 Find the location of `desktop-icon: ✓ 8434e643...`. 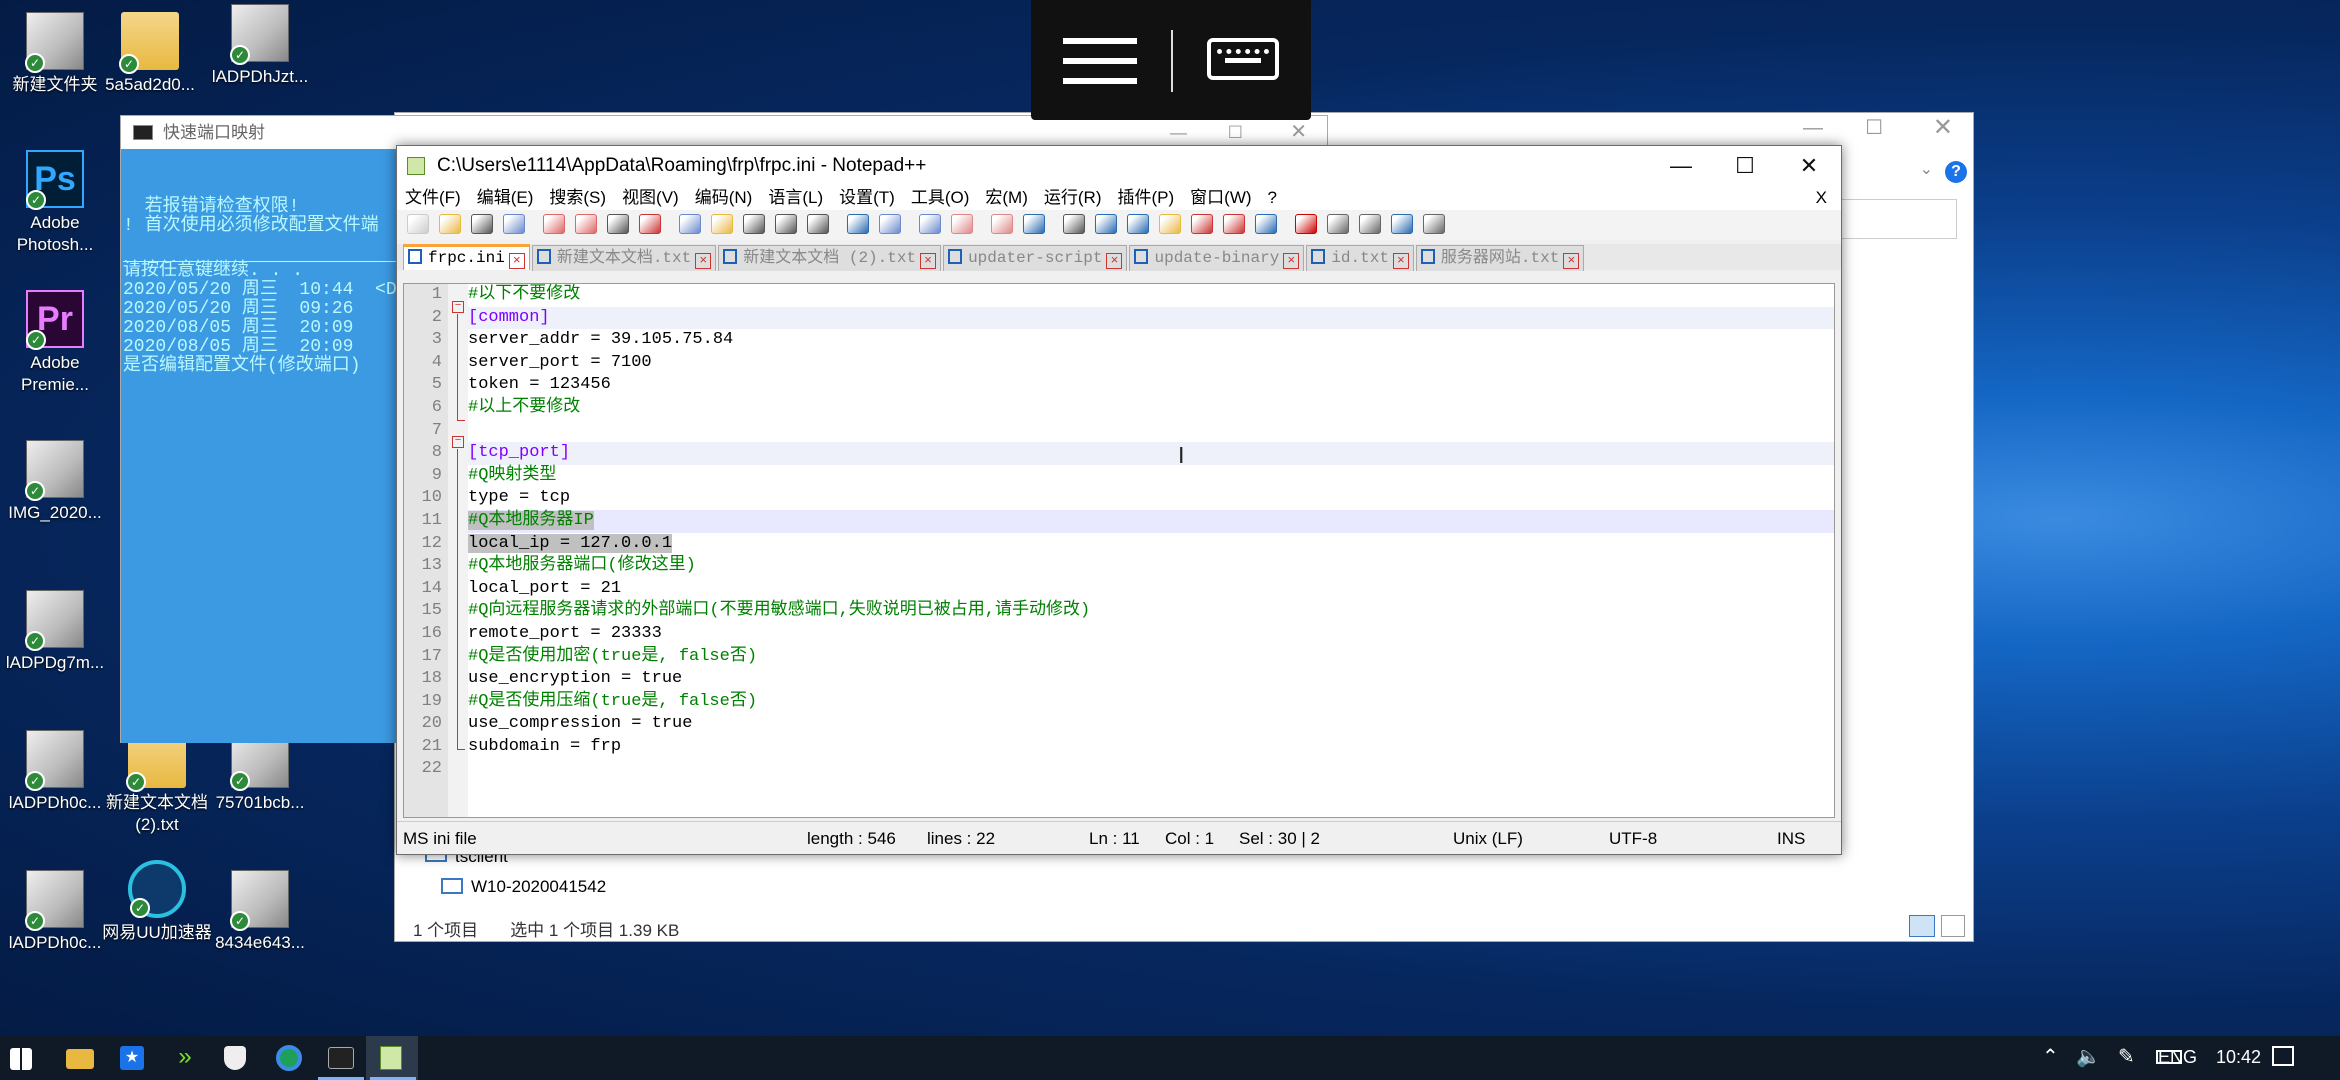

desktop-icon: ✓ 8434e643... is located at coordinates (260, 912).